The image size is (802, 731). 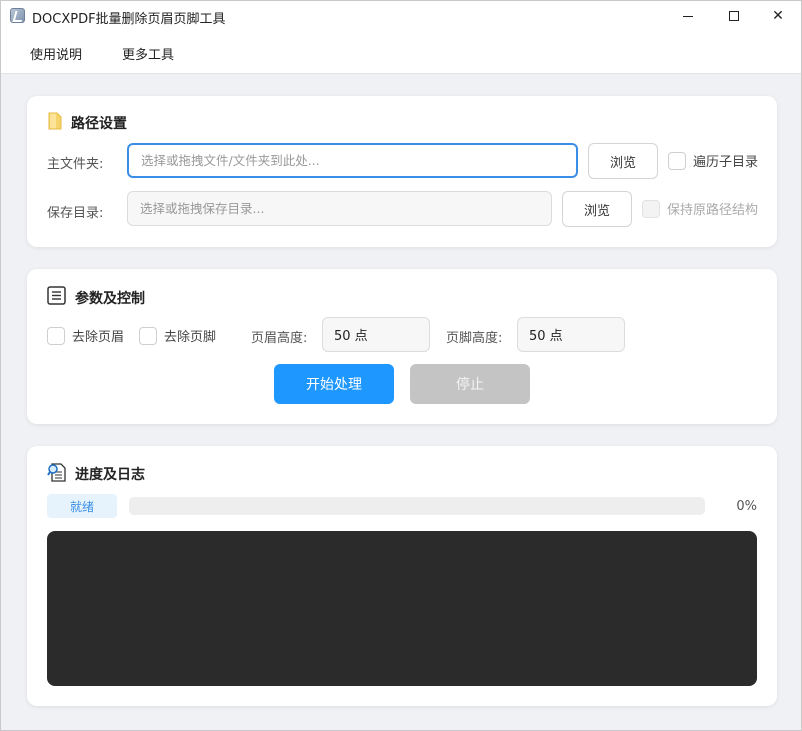 I want to click on window-title: DOCXPDF批量删除页眉页脚工具, so click(x=129, y=19).